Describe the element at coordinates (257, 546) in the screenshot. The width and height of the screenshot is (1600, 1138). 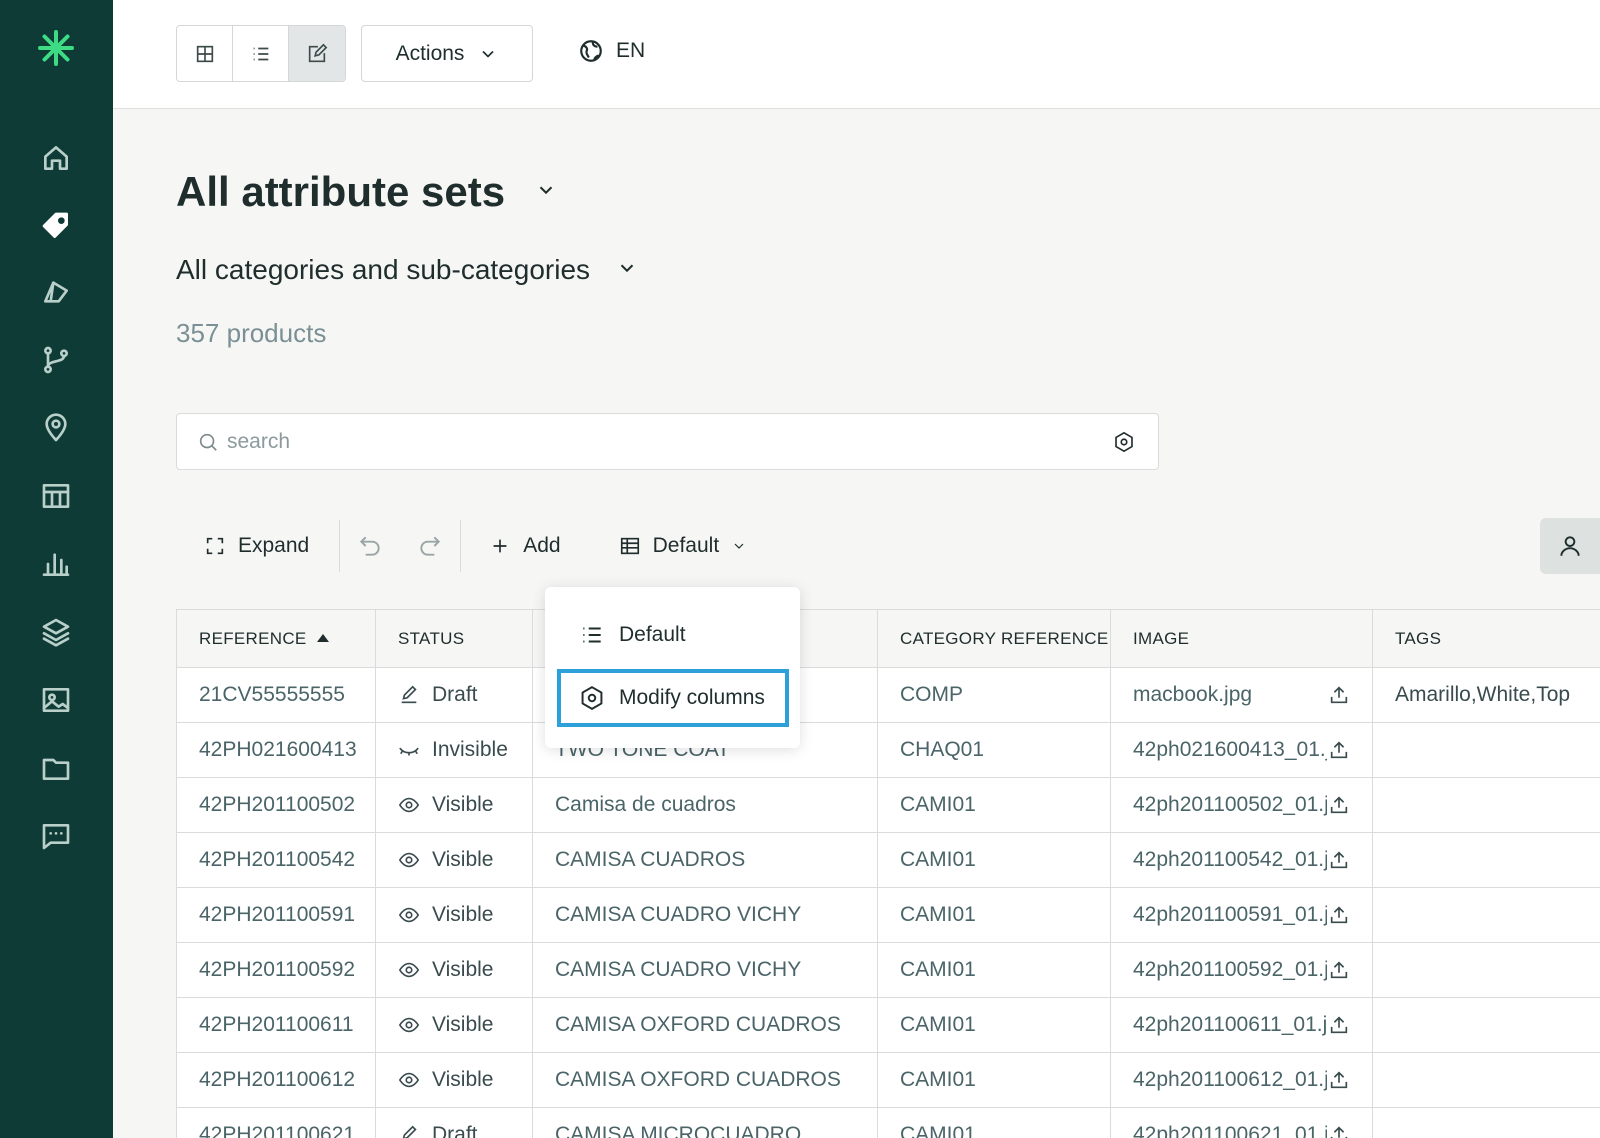
I see `expand-button: Expand` at that location.